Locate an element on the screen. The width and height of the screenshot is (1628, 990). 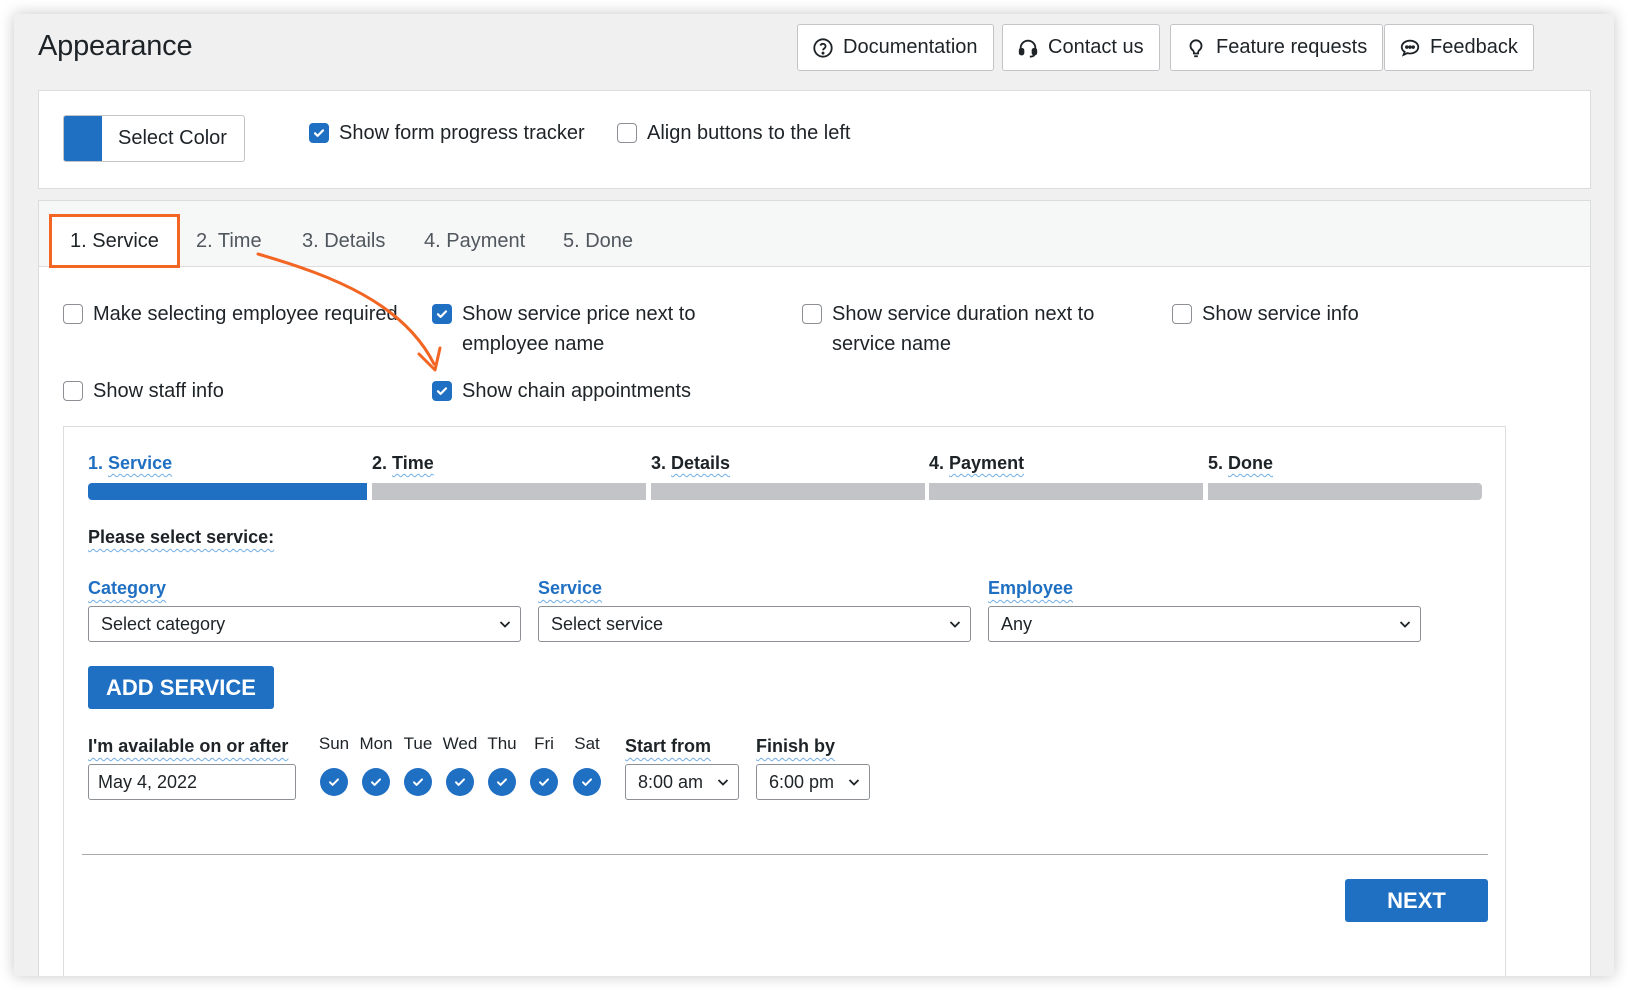
staff-info-checkbox is located at coordinates (73, 391).